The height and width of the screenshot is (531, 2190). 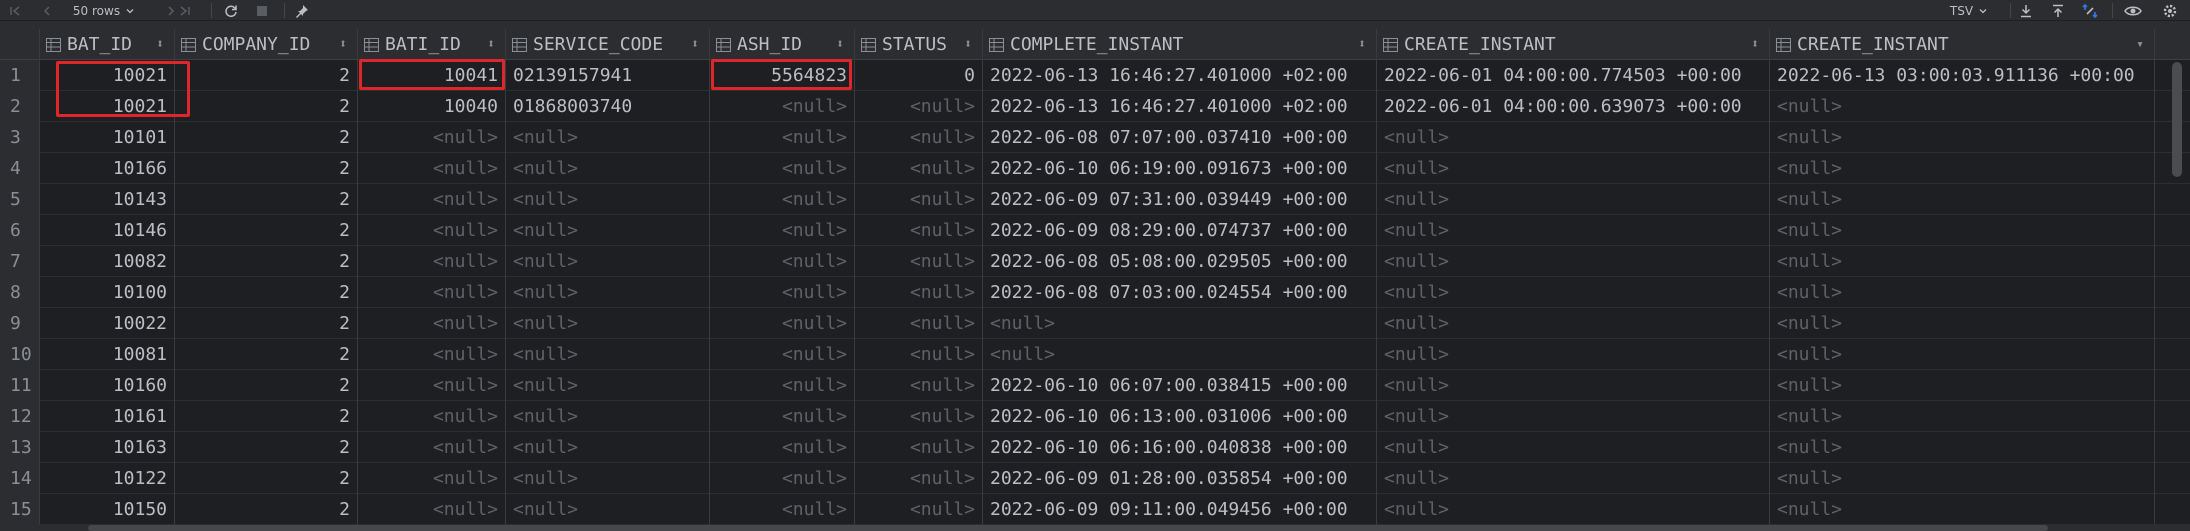 What do you see at coordinates (20, 137) in the screenshot?
I see `row-number: 3` at bounding box center [20, 137].